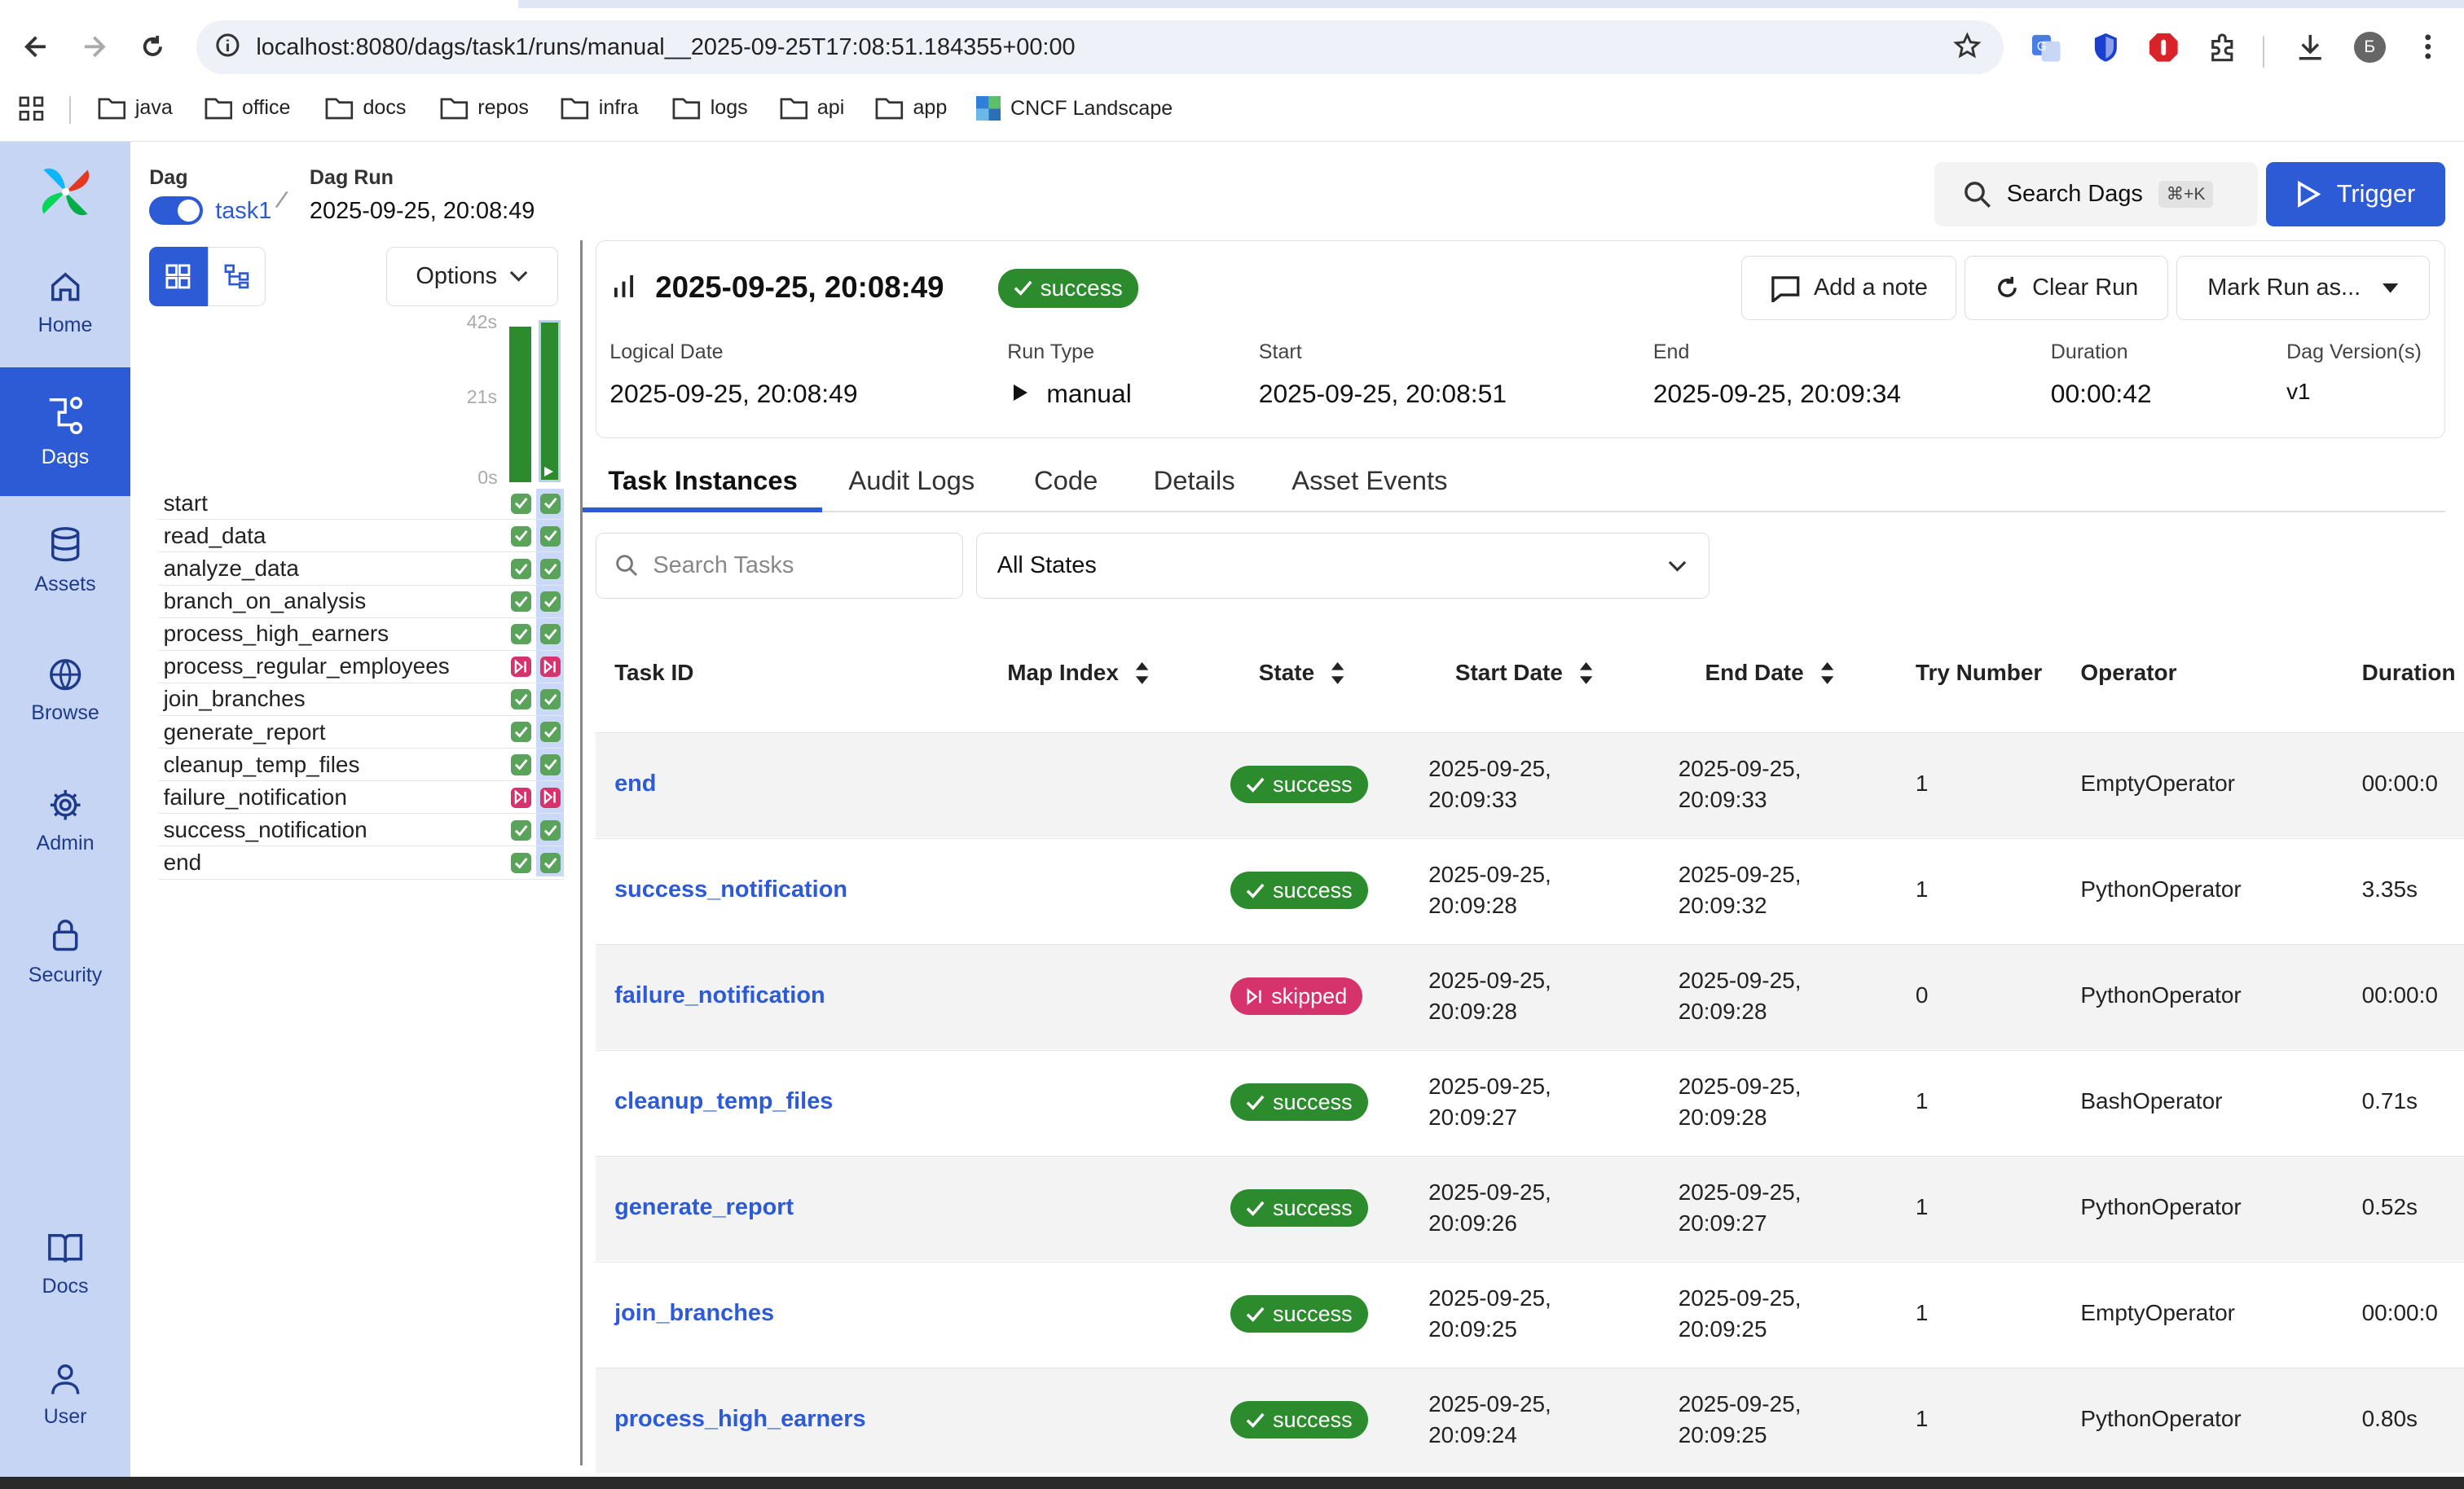 The width and height of the screenshot is (2464, 1489). Describe the element at coordinates (361, 864) in the screenshot. I see `grid-task-row: end` at that location.